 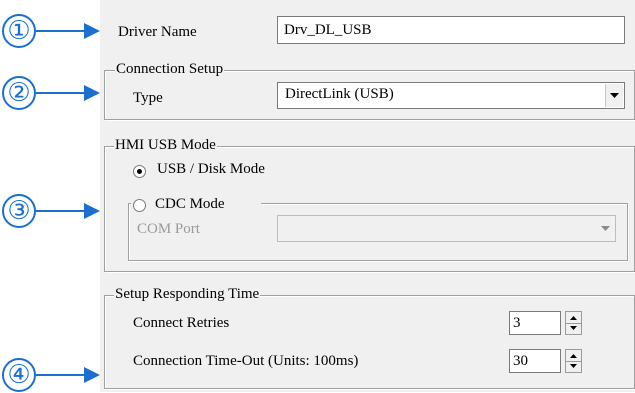 What do you see at coordinates (148, 98) in the screenshot?
I see `type-label: Type` at bounding box center [148, 98].